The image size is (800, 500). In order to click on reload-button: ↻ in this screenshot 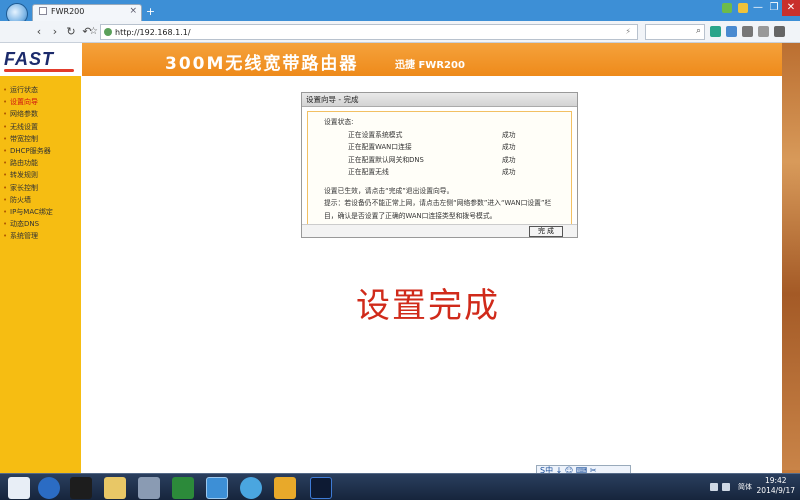, I will do `click(71, 32)`.